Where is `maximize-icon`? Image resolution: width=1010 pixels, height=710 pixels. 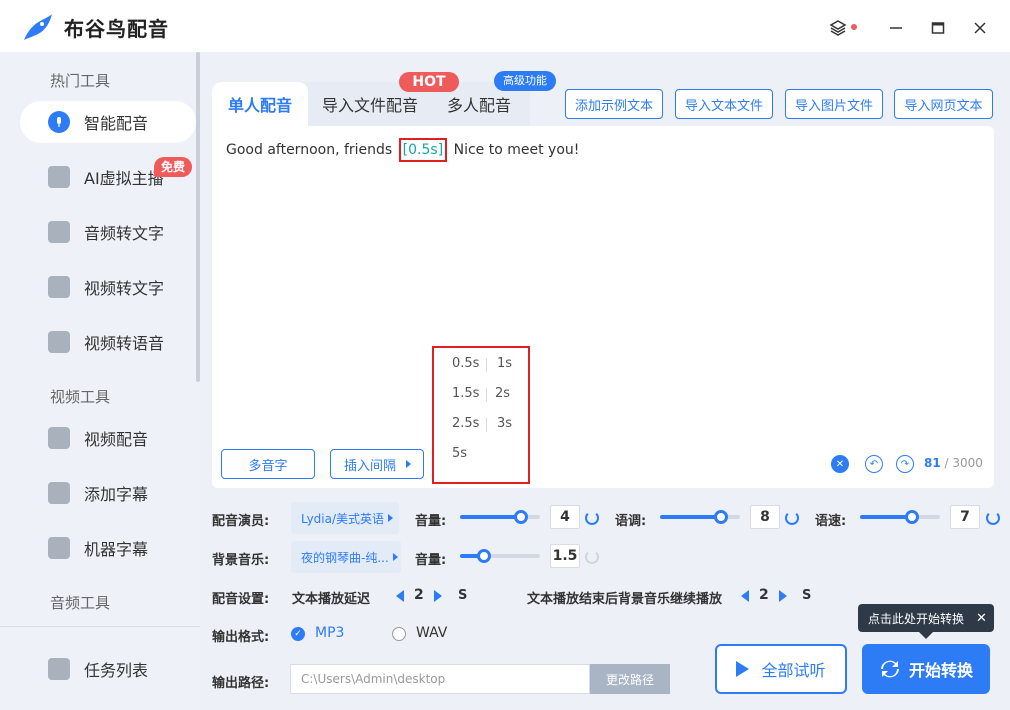 maximize-icon is located at coordinates (938, 28).